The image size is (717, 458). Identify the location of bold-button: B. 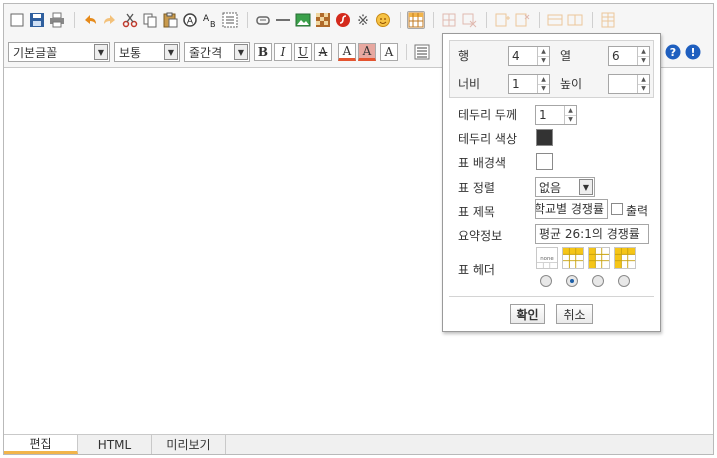
(263, 52).